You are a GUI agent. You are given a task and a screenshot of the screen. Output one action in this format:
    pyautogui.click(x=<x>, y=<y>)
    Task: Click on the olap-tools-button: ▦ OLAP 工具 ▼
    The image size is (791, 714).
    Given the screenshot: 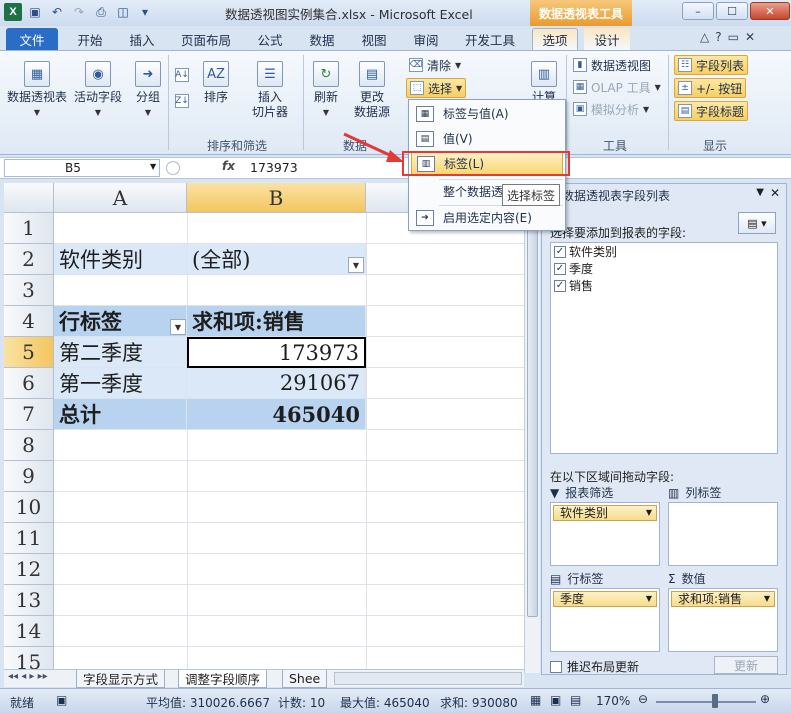 What is the action you would take?
    pyautogui.click(x=617, y=87)
    